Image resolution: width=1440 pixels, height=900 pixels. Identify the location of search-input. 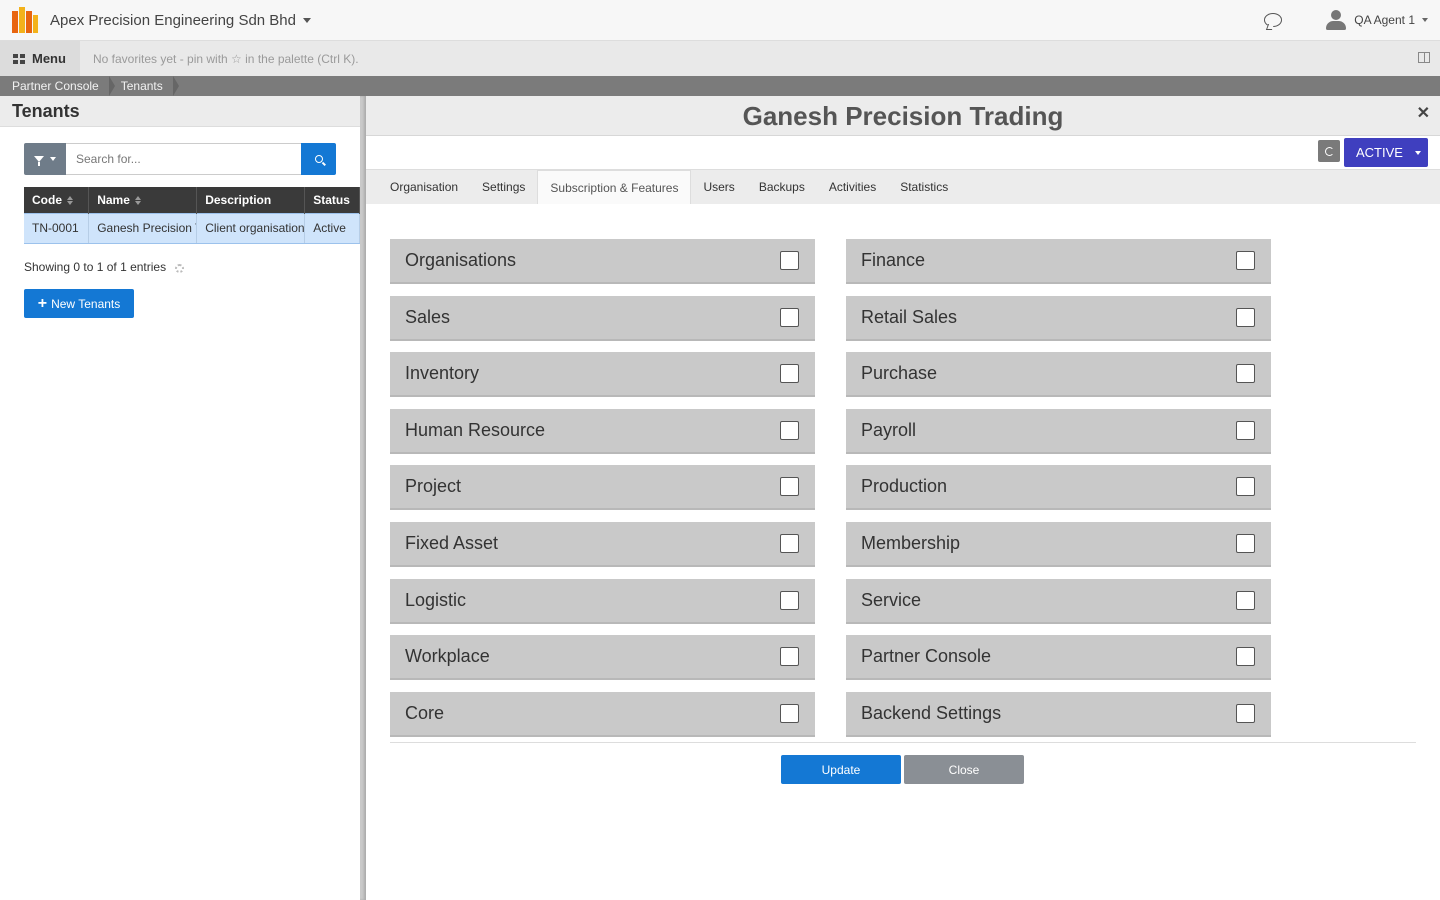
(183, 159).